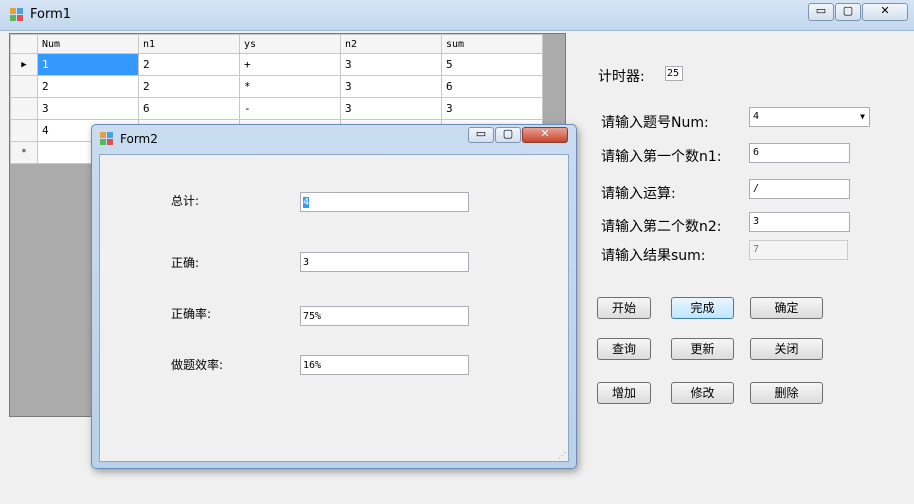 The width and height of the screenshot is (914, 504). I want to click on query-button: 查询, so click(624, 349).